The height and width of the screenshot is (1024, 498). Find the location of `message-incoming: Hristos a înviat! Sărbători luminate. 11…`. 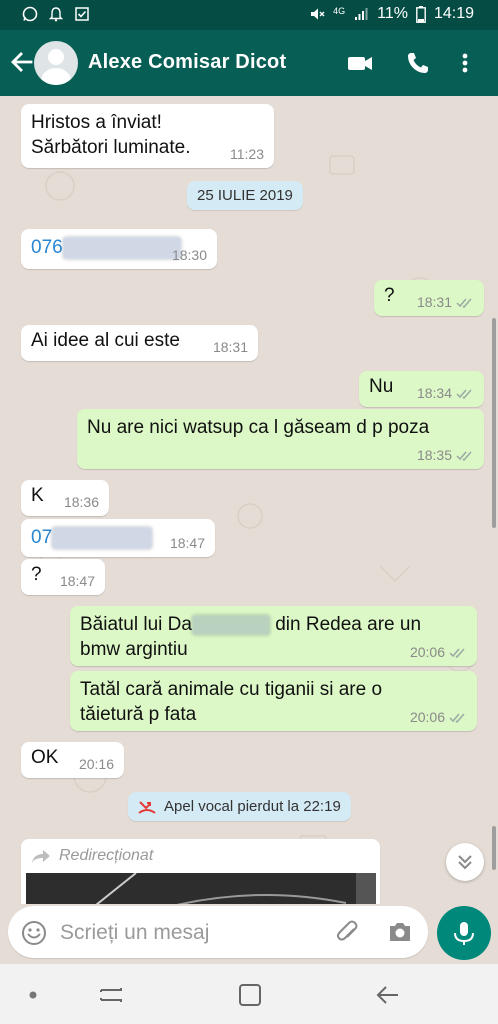

message-incoming: Hristos a înviat! Sărbători luminate. 11… is located at coordinates (147, 136).